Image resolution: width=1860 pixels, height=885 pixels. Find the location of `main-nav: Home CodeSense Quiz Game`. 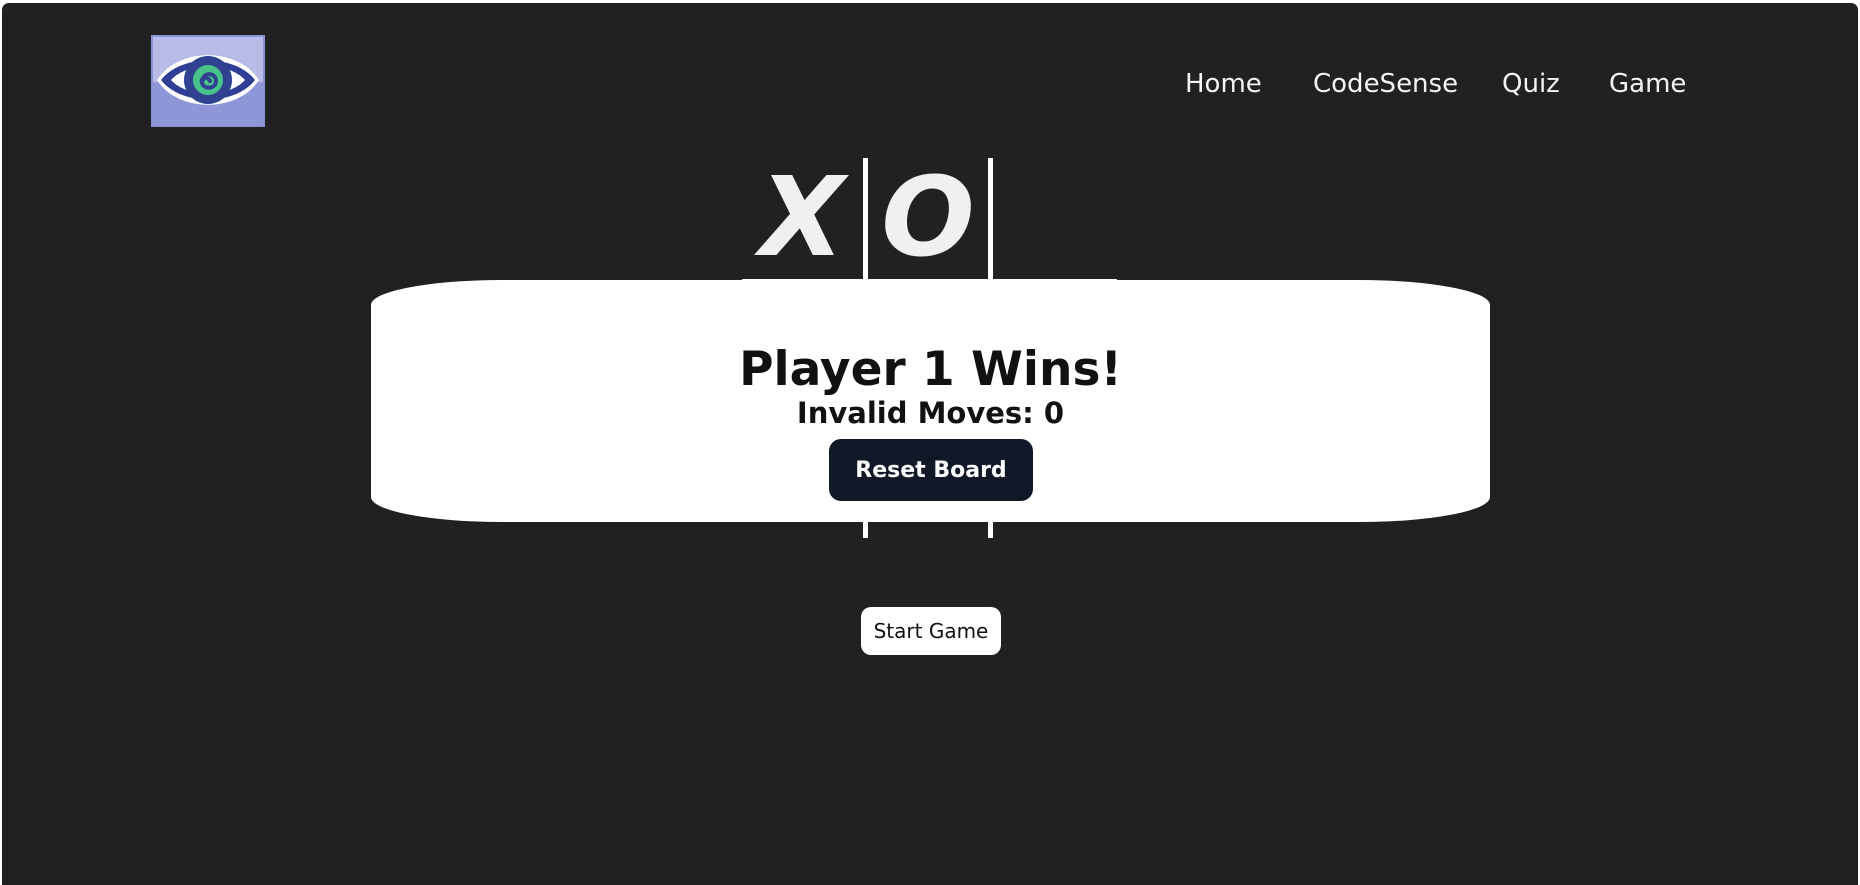

main-nav: Home CodeSense Quiz Game is located at coordinates (930, 84).